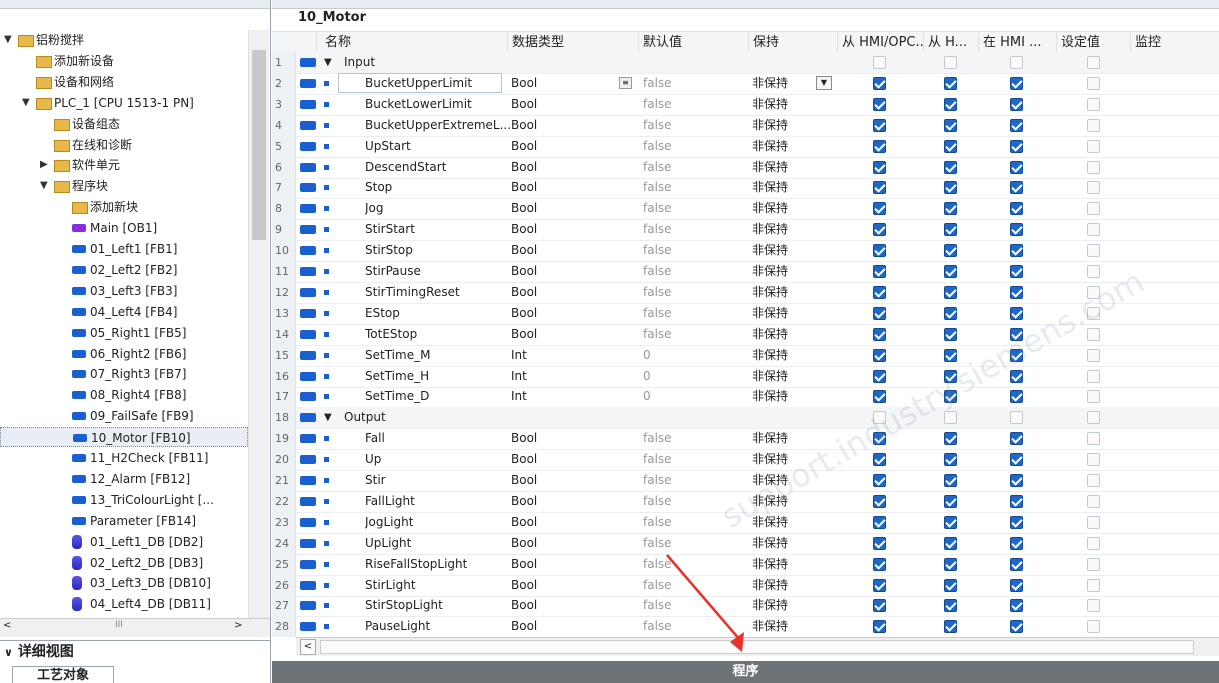  Describe the element at coordinates (124, 61) in the screenshot. I see `tree-item: 添加新设备` at that location.